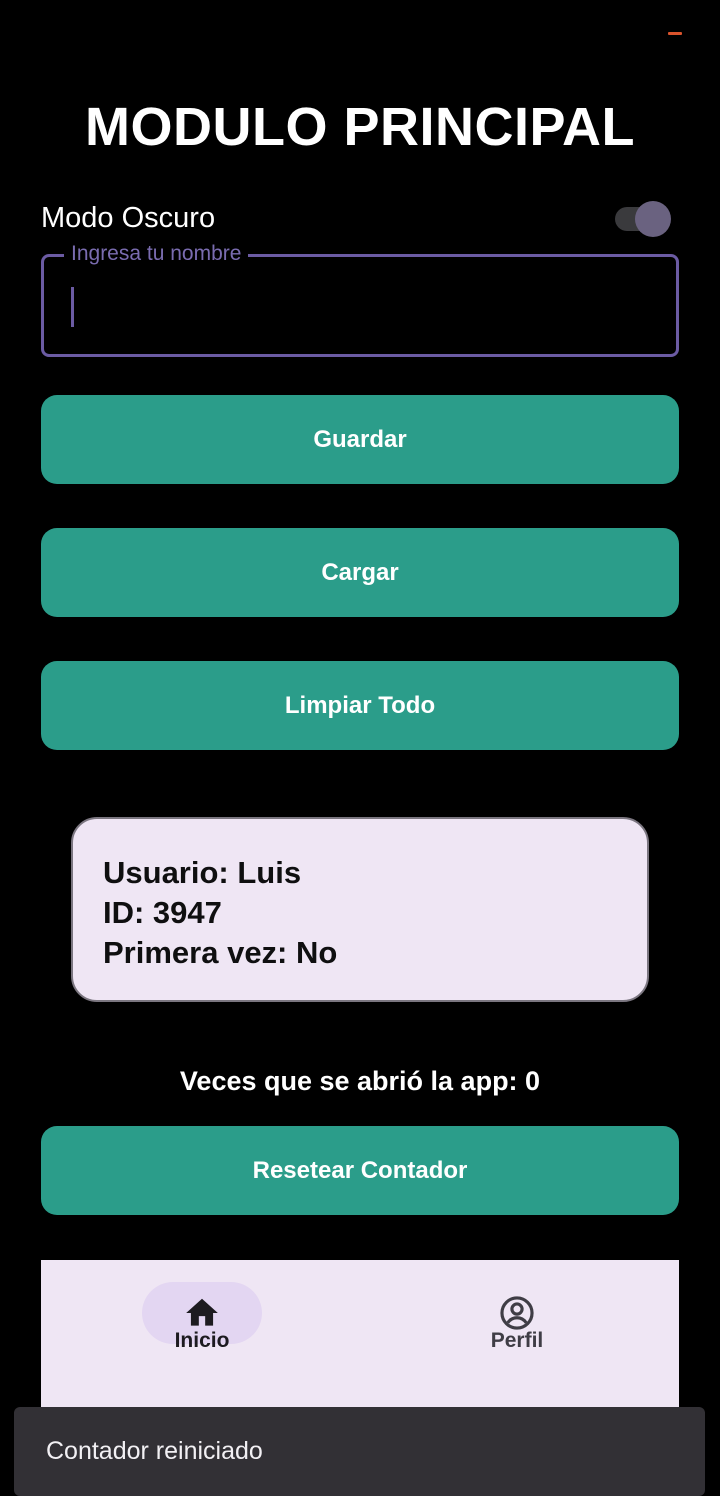  Describe the element at coordinates (154, 1451) in the screenshot. I see `snackbar-message: Contador reiniciado` at that location.